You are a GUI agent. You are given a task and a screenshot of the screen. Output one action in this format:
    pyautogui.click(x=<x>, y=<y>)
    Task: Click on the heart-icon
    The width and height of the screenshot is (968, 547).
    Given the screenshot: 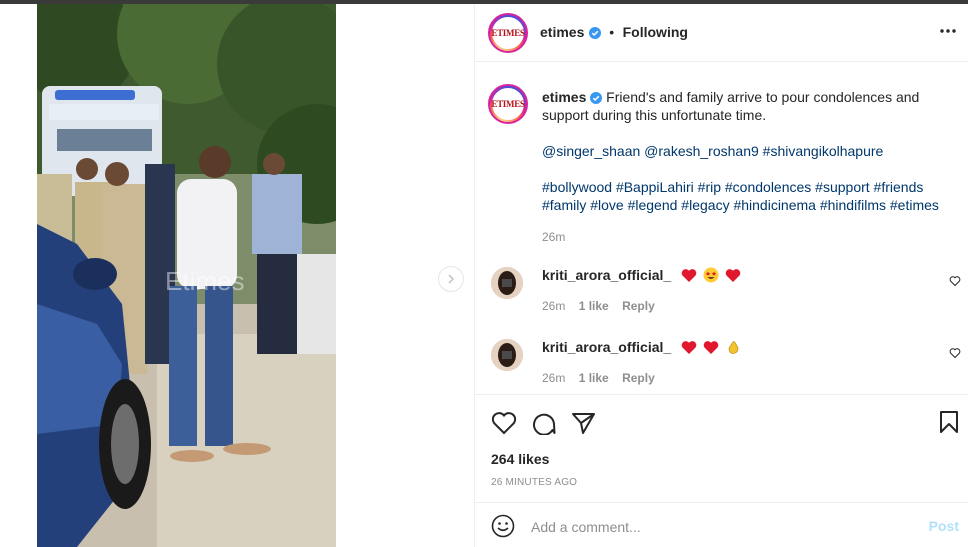 What is the action you would take?
    pyautogui.click(x=504, y=423)
    